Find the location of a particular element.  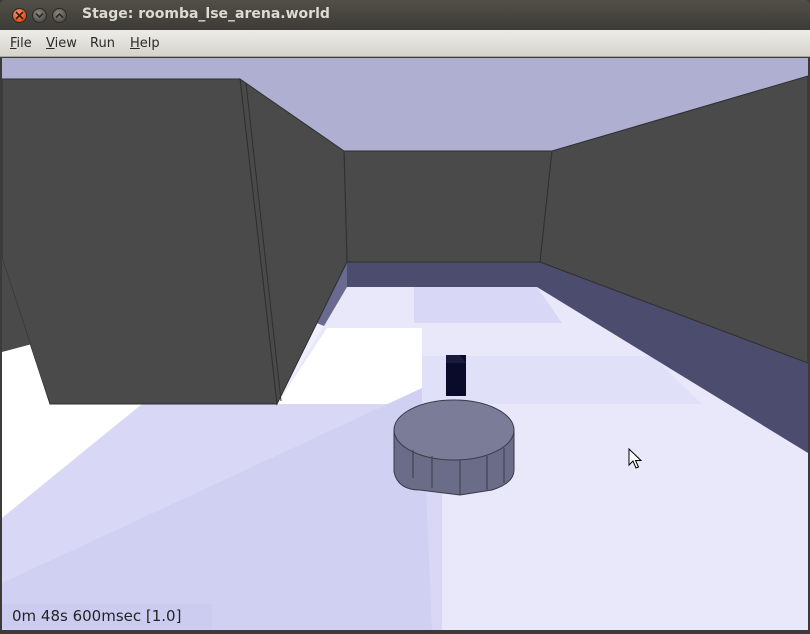

menu-file: File is located at coordinates (21, 43).